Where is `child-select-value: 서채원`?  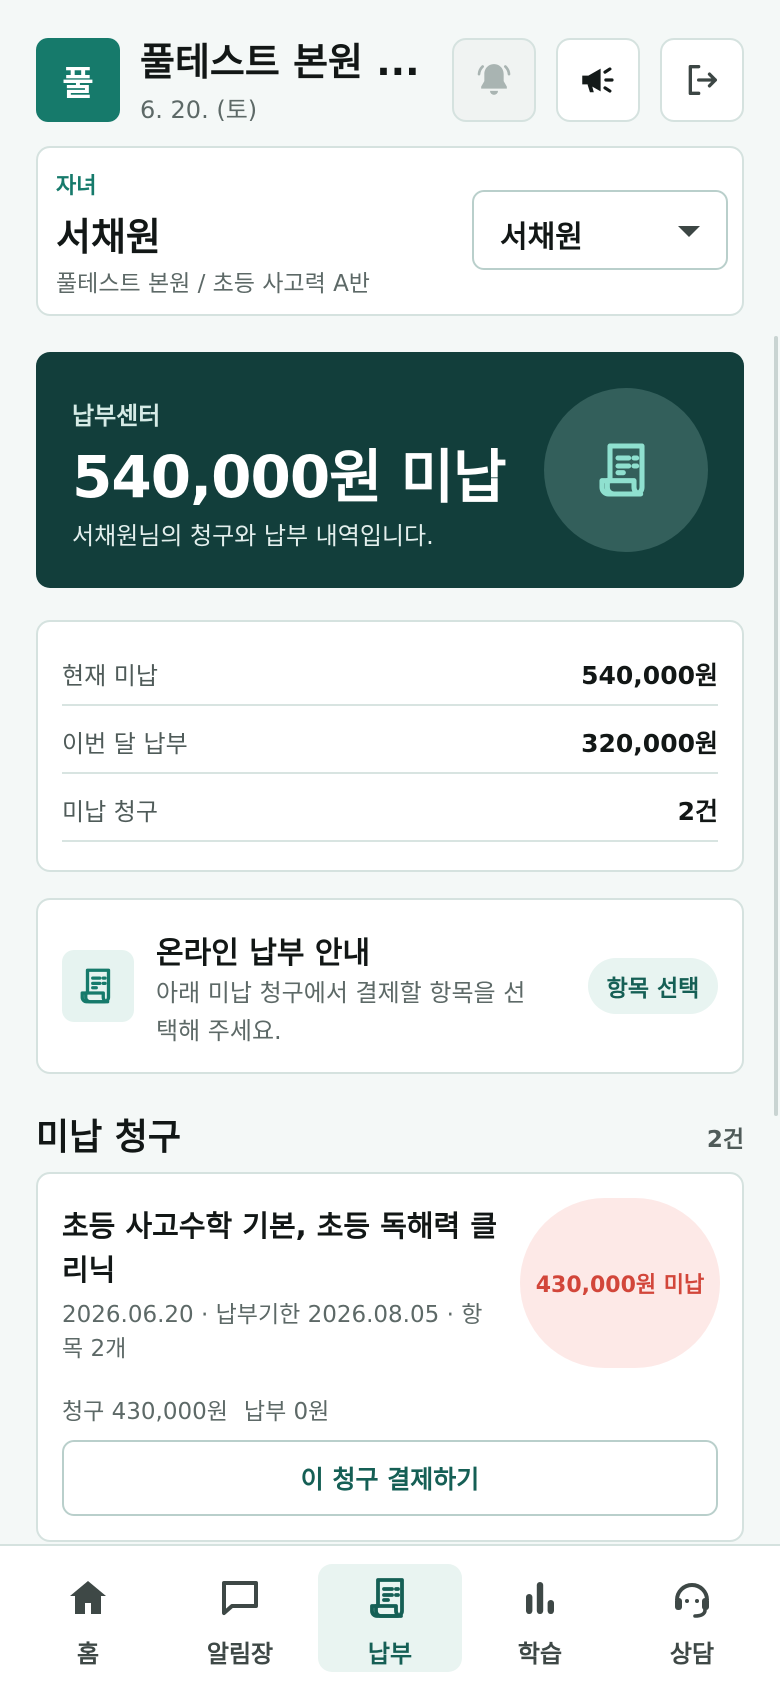
child-select-value: 서채원 is located at coordinates (541, 237).